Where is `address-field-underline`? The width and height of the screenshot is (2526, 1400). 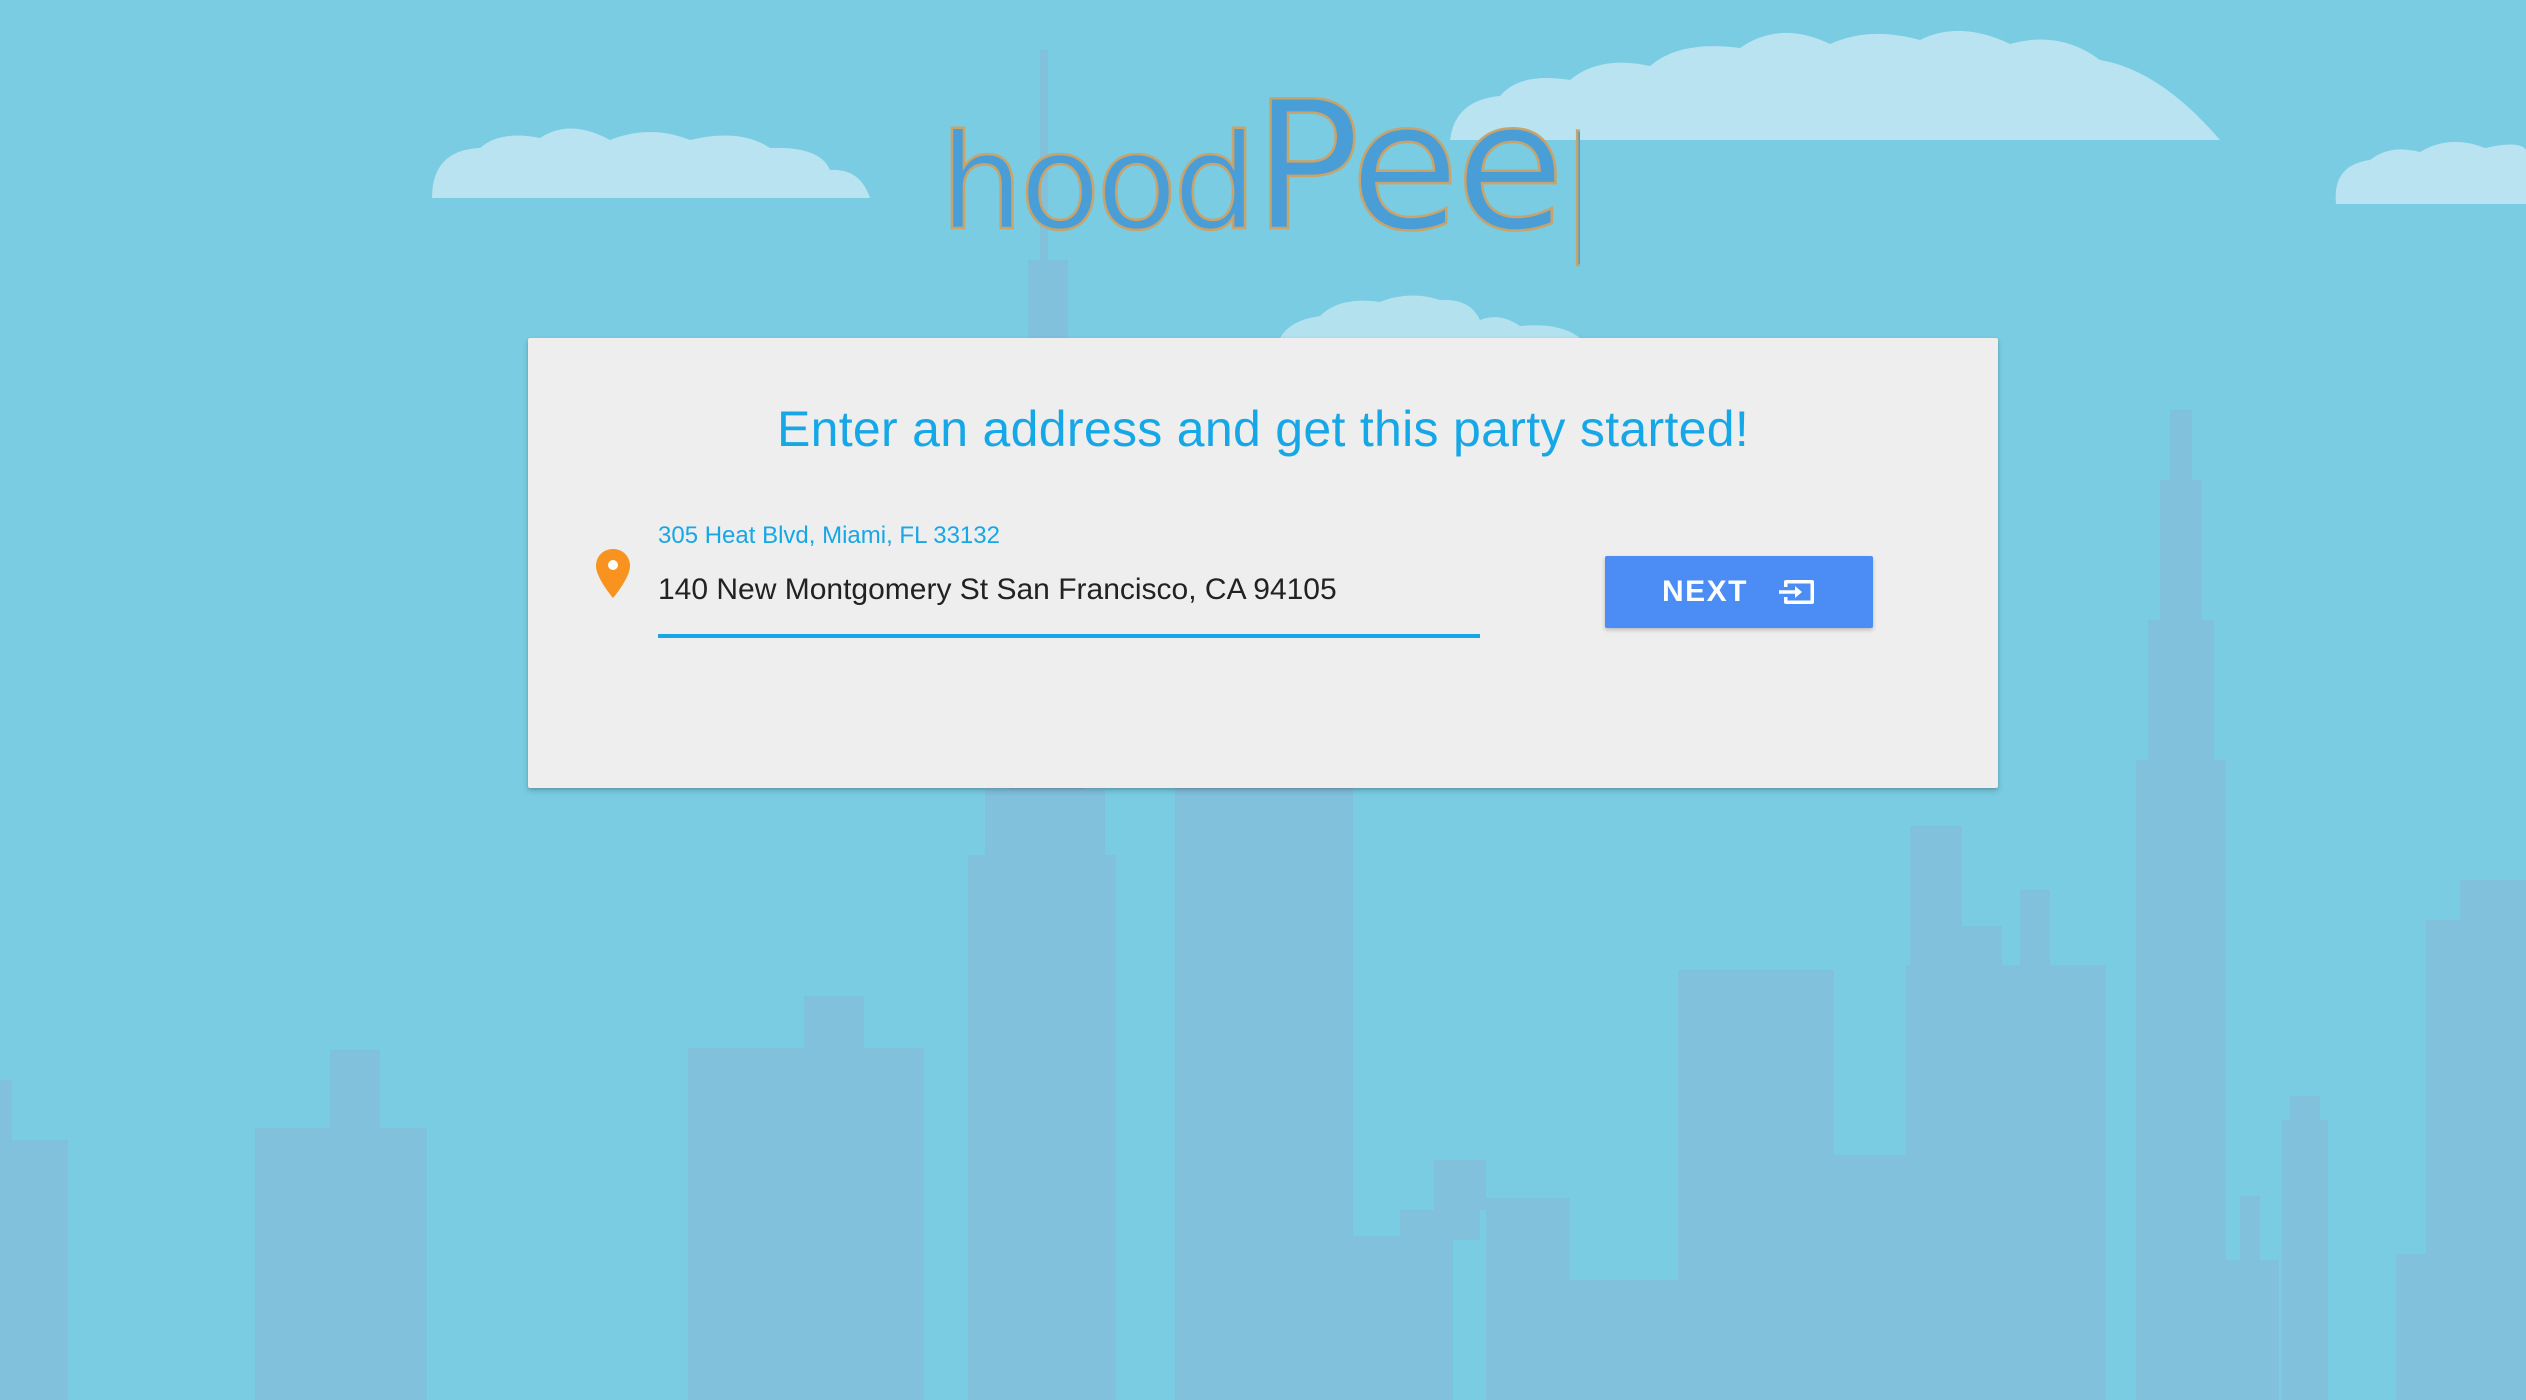
address-field-underline is located at coordinates (1069, 636).